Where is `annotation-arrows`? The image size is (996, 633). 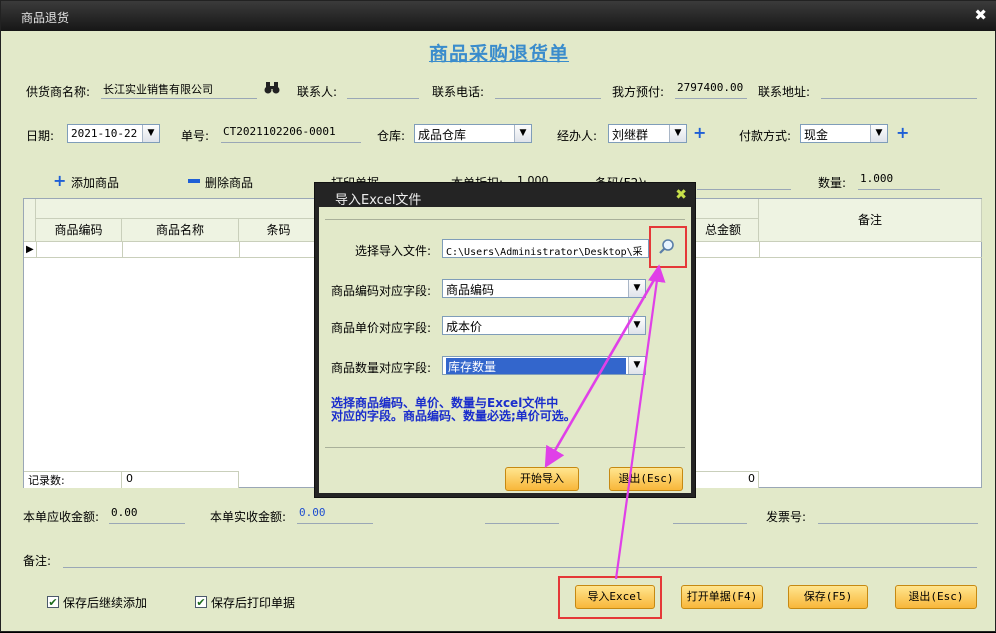
annotation-arrows is located at coordinates (605, 422).